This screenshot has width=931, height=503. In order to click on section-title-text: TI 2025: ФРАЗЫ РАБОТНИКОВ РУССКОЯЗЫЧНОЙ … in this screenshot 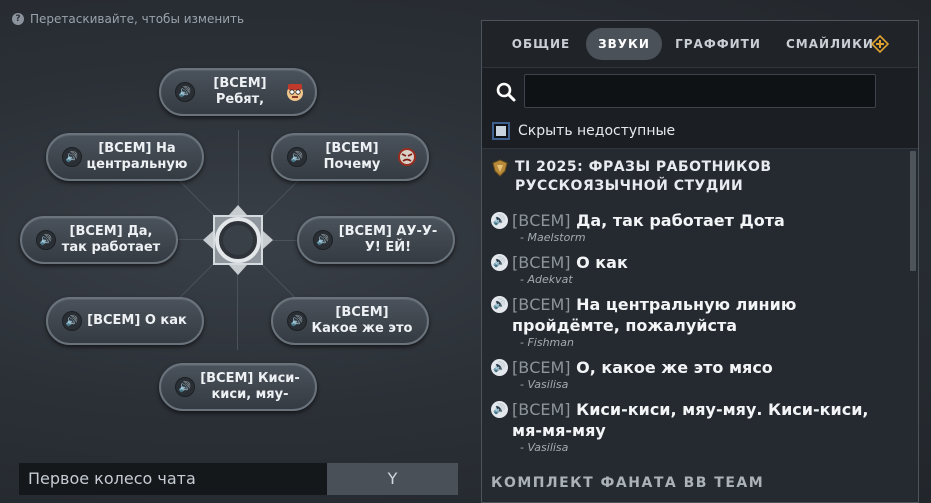, I will do `click(643, 176)`.